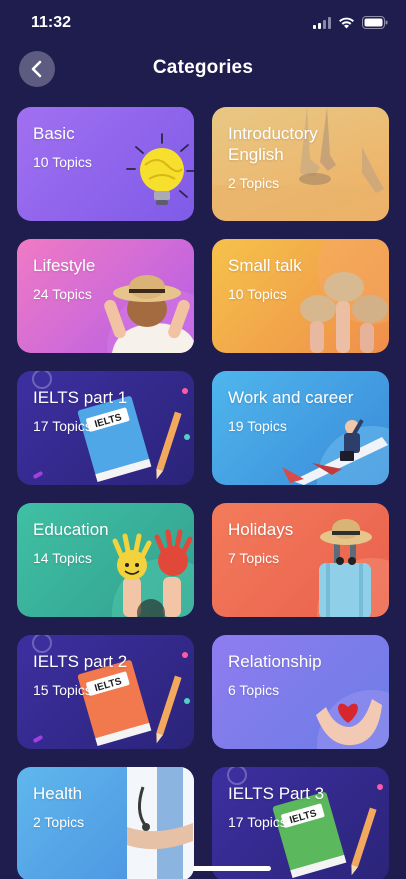 The height and width of the screenshot is (879, 406). I want to click on category-card-small-talk: Small talk 10 Topics, so click(300, 296).